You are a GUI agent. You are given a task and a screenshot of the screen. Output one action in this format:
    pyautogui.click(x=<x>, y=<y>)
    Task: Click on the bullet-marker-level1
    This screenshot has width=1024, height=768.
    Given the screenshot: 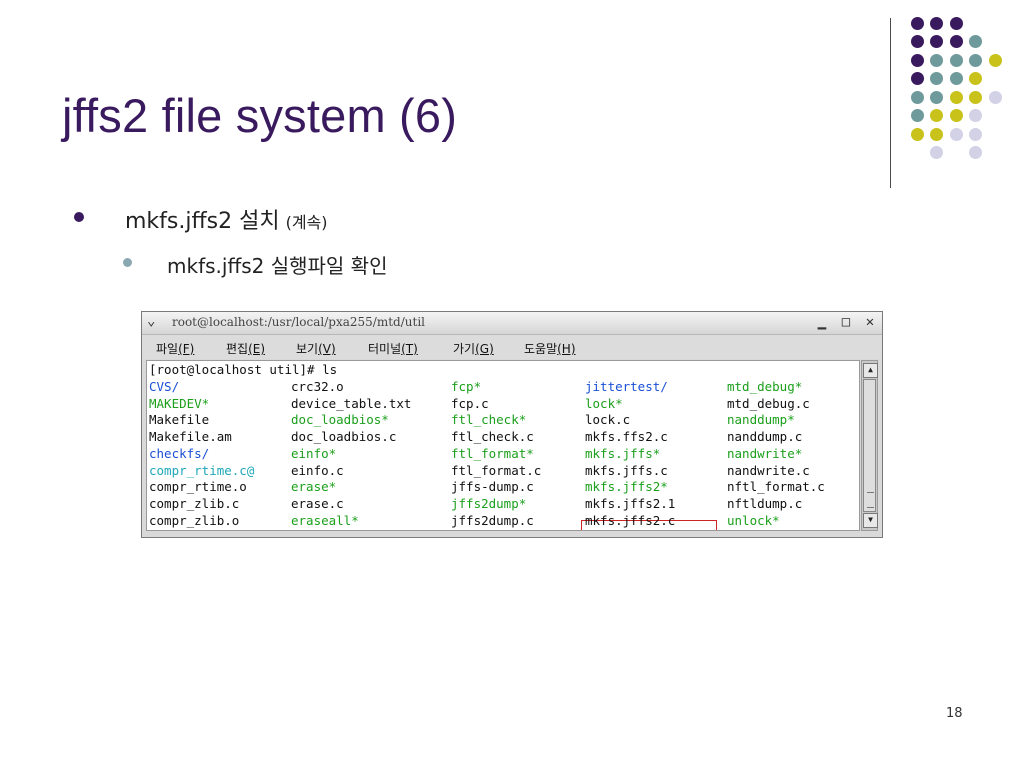 What is the action you would take?
    pyautogui.click(x=79, y=217)
    